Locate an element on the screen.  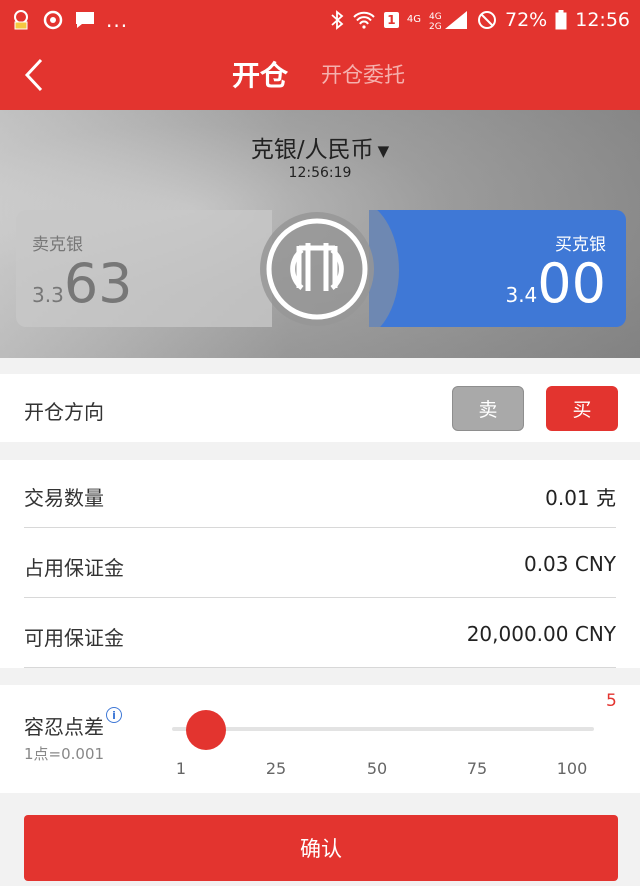
sell-price: 3.363 is located at coordinates (82, 284).